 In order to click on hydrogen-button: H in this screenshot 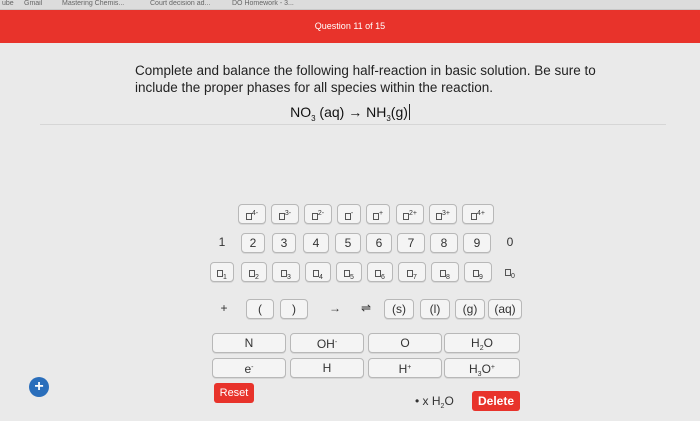, I will do `click(327, 368)`.